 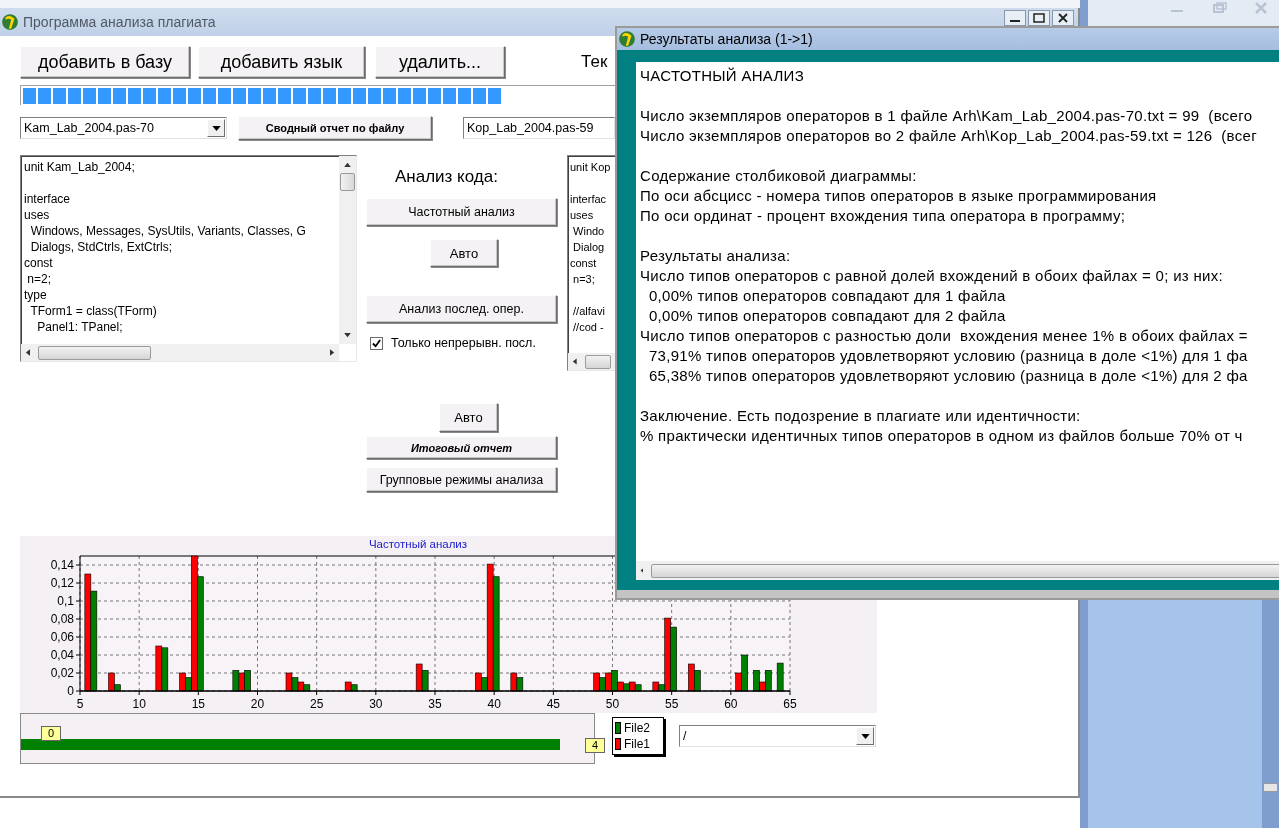 I want to click on maximize-icon, so click(x=1039, y=18).